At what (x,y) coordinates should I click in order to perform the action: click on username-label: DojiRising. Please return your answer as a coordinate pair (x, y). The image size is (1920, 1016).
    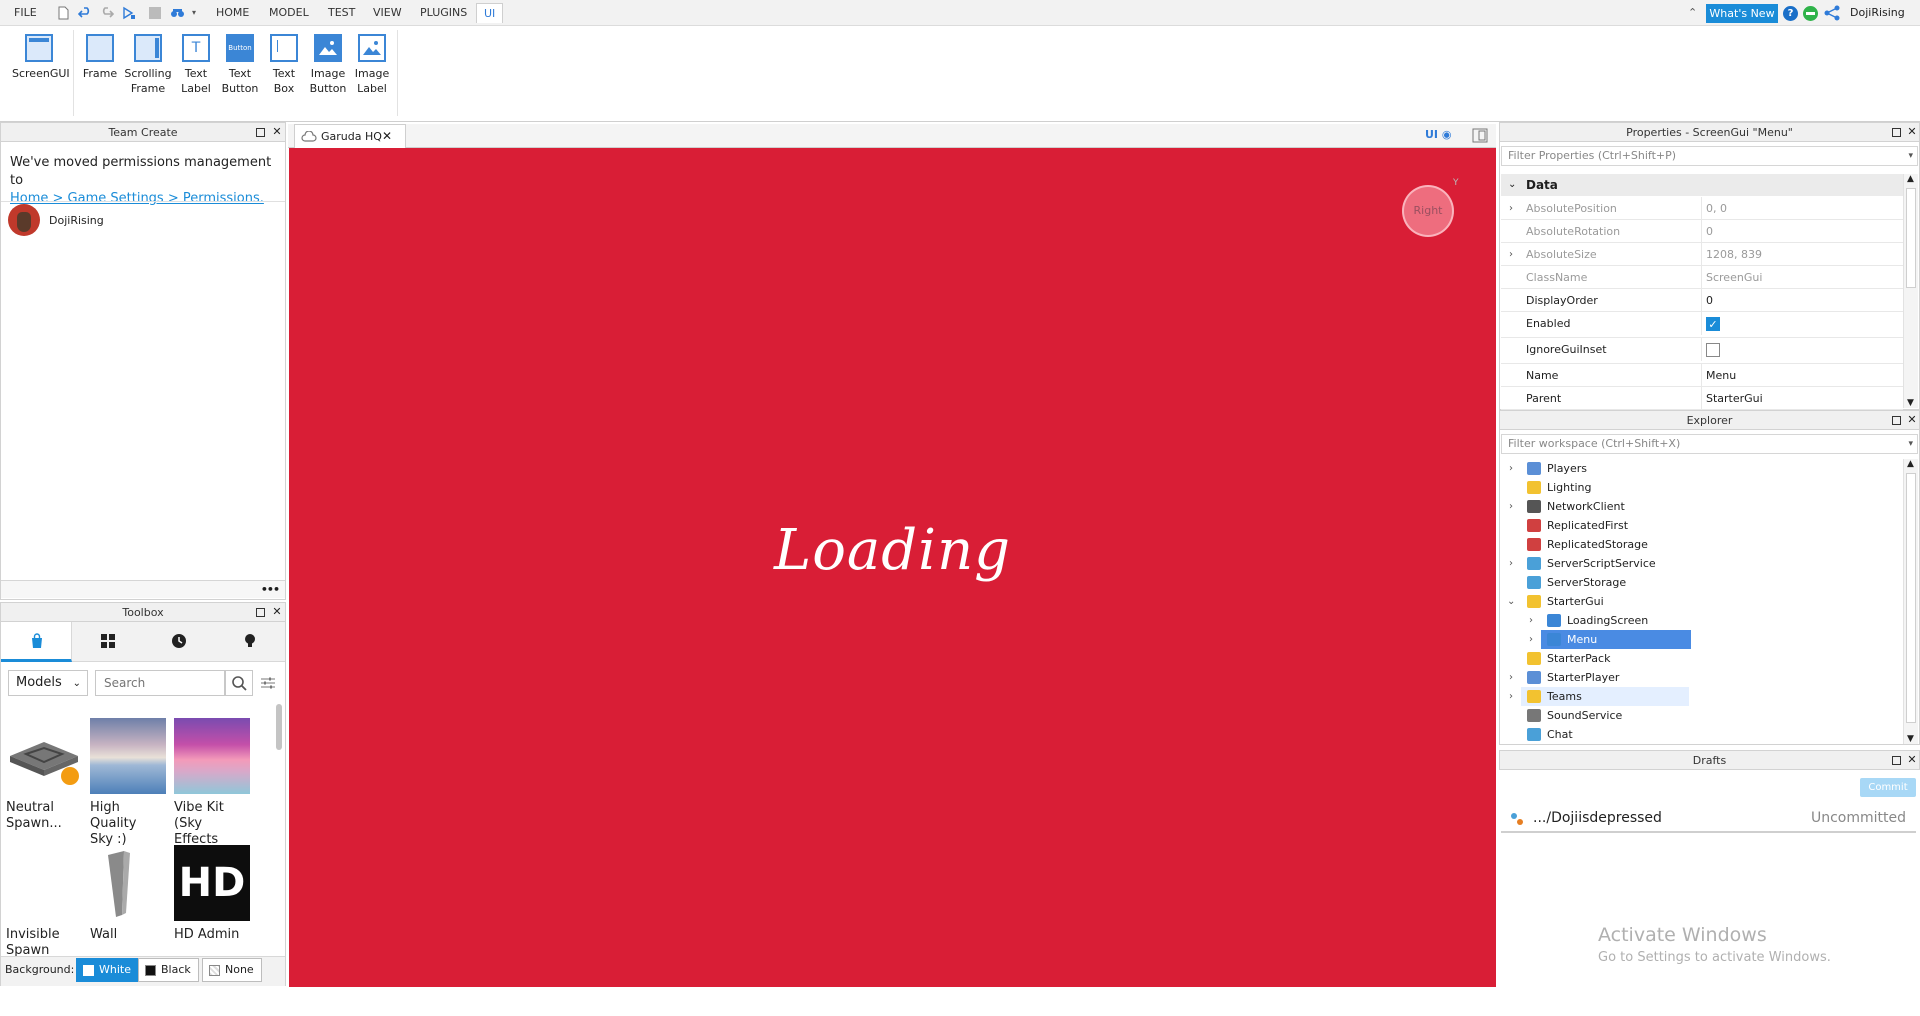
    Looking at the image, I should click on (1877, 12).